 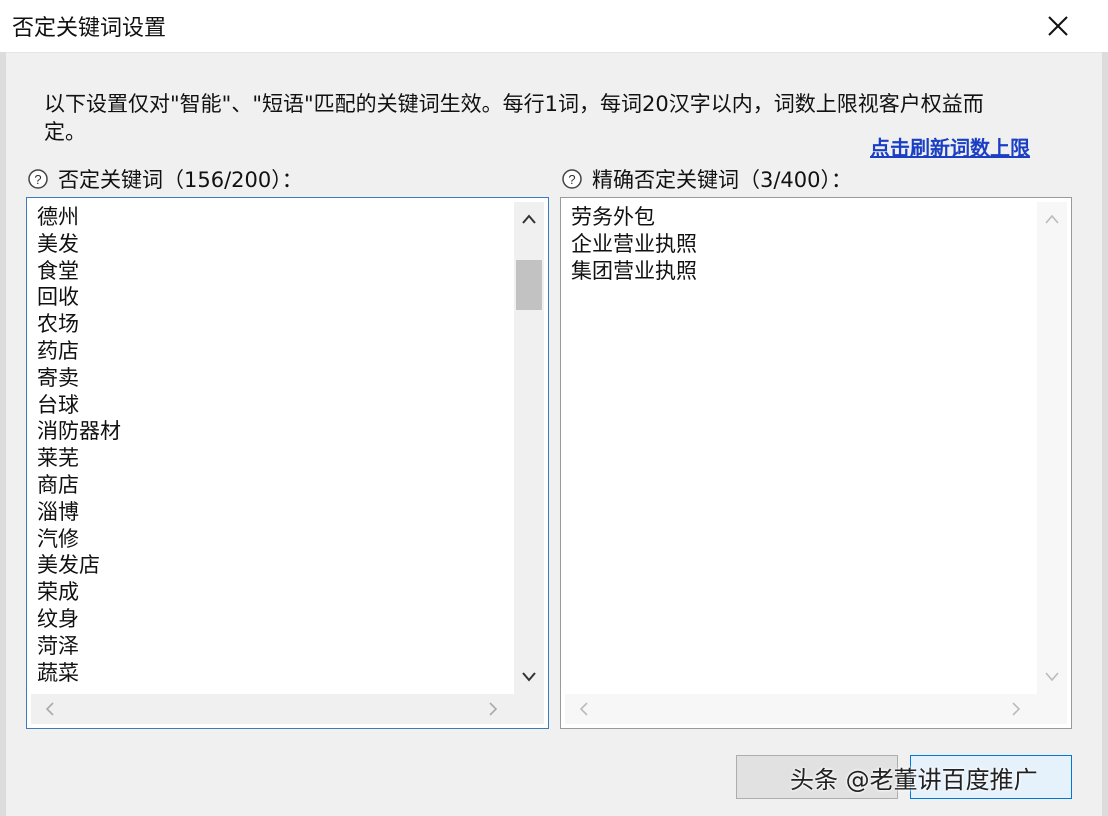 I want to click on list-item: 德州, so click(x=58, y=217).